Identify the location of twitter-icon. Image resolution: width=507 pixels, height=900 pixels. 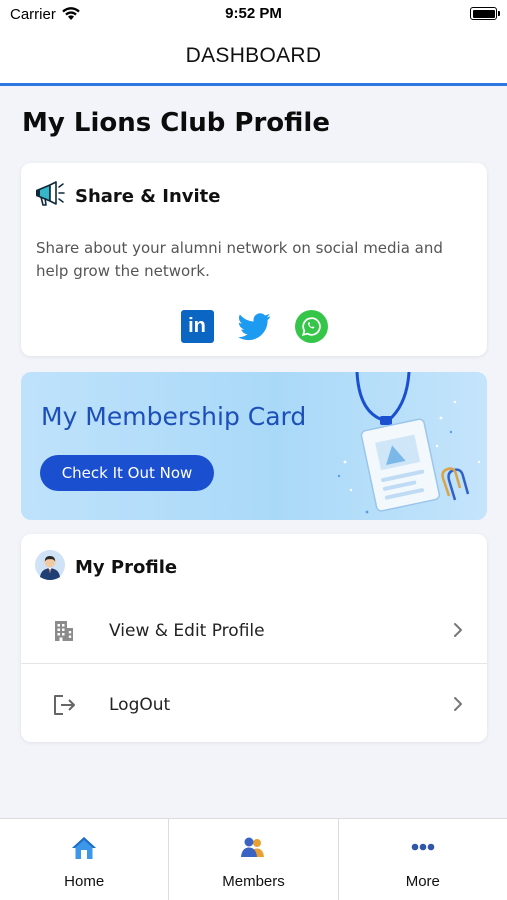
(254, 326).